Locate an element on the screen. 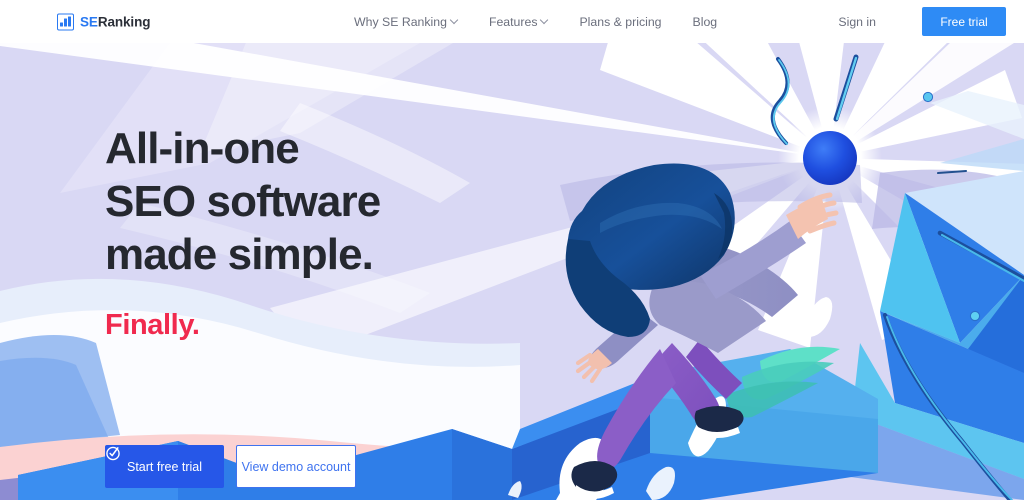 The height and width of the screenshot is (500, 1024). start-free-trial-label: Start free trial is located at coordinates (164, 466).